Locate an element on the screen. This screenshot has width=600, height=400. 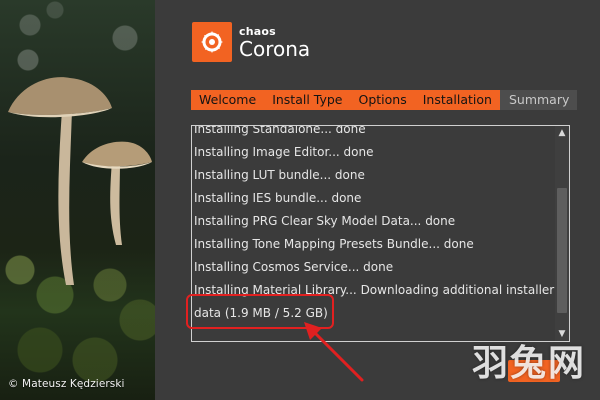
log-line: Installing Cosmos Service... done is located at coordinates (294, 267).